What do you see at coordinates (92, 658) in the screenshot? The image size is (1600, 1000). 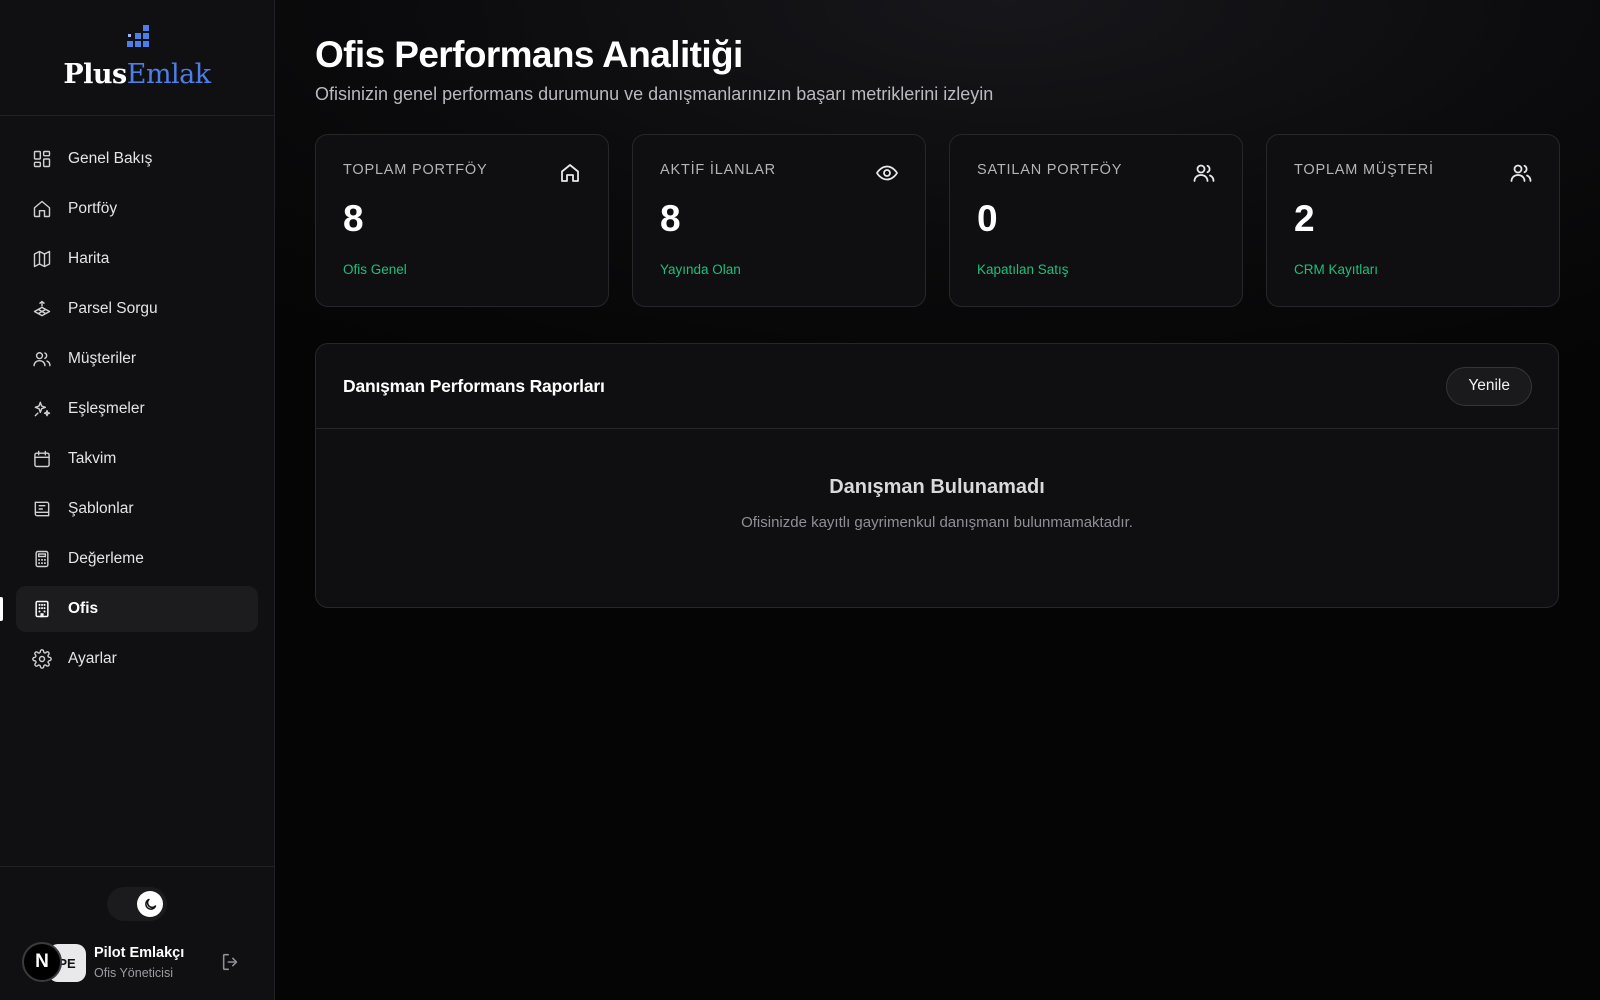 I see `sidebar-item-label: Ayarlar` at bounding box center [92, 658].